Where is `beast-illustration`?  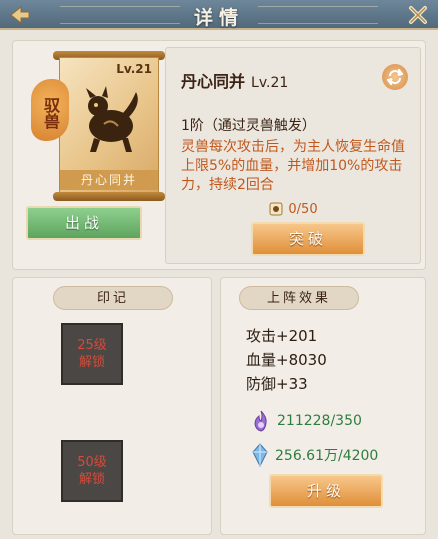 beast-illustration is located at coordinates (112, 119).